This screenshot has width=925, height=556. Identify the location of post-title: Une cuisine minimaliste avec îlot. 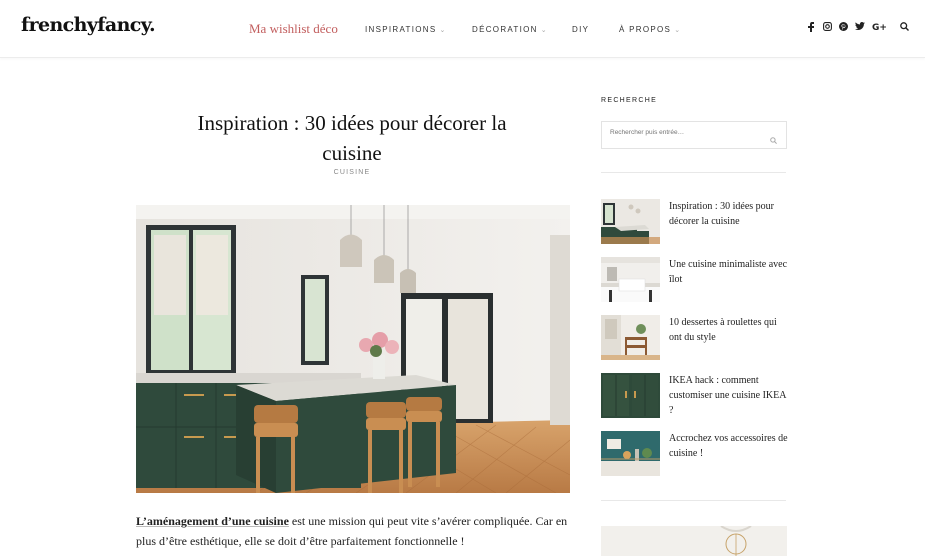
(729, 272).